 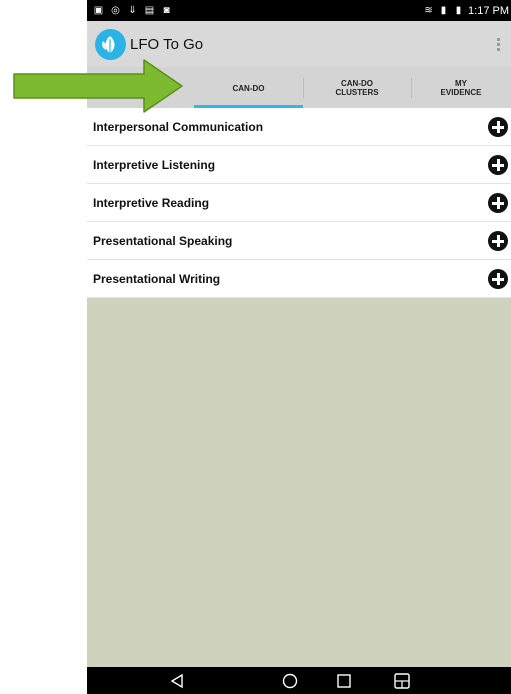 I want to click on annotation-arrow-icon, so click(x=98, y=86).